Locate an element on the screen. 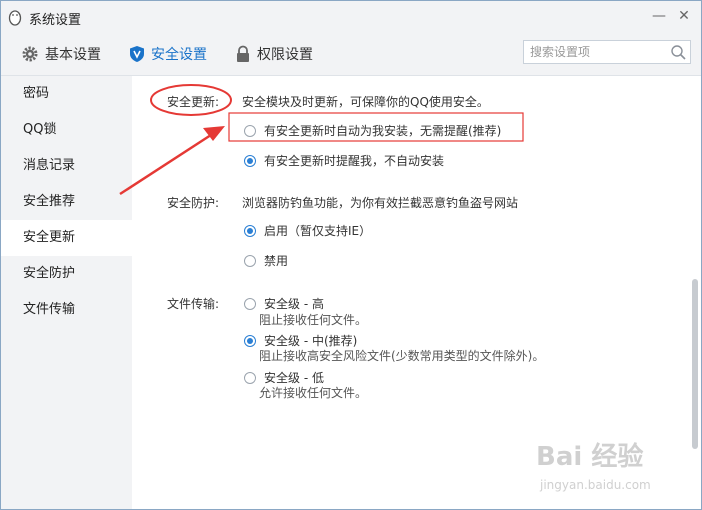  lock-icon is located at coordinates (243, 53).